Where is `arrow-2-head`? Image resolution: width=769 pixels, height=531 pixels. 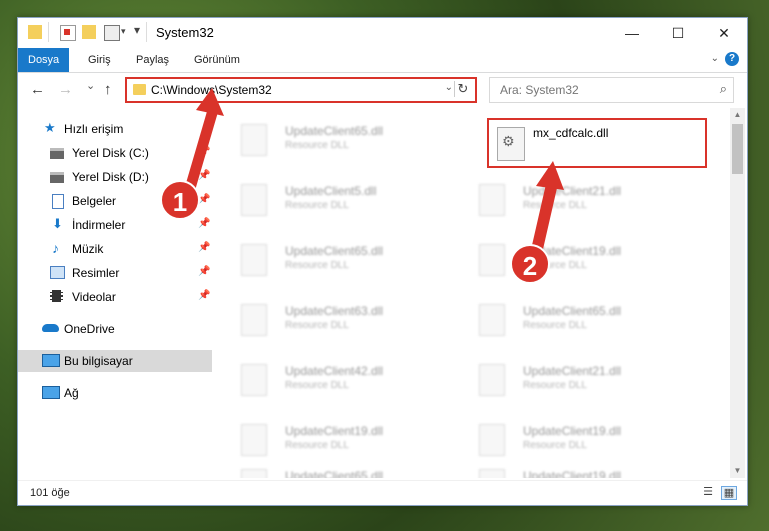
arrow-2-head is located at coordinates (550, 175).